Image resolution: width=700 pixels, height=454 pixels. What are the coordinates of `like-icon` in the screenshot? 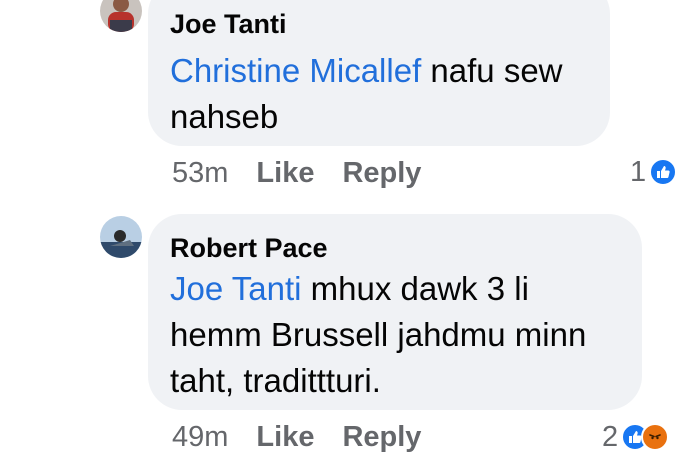 It's located at (663, 172).